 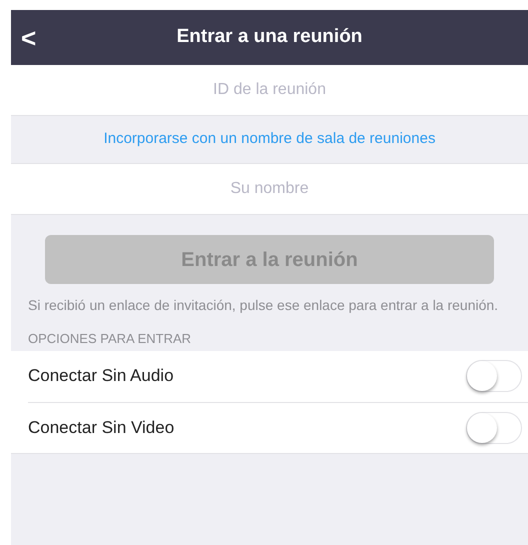 What do you see at coordinates (263, 305) in the screenshot?
I see `invitation-hint: Si recibió un enlace de invitación, pulse ese enlace para entrar a la reunión.` at bounding box center [263, 305].